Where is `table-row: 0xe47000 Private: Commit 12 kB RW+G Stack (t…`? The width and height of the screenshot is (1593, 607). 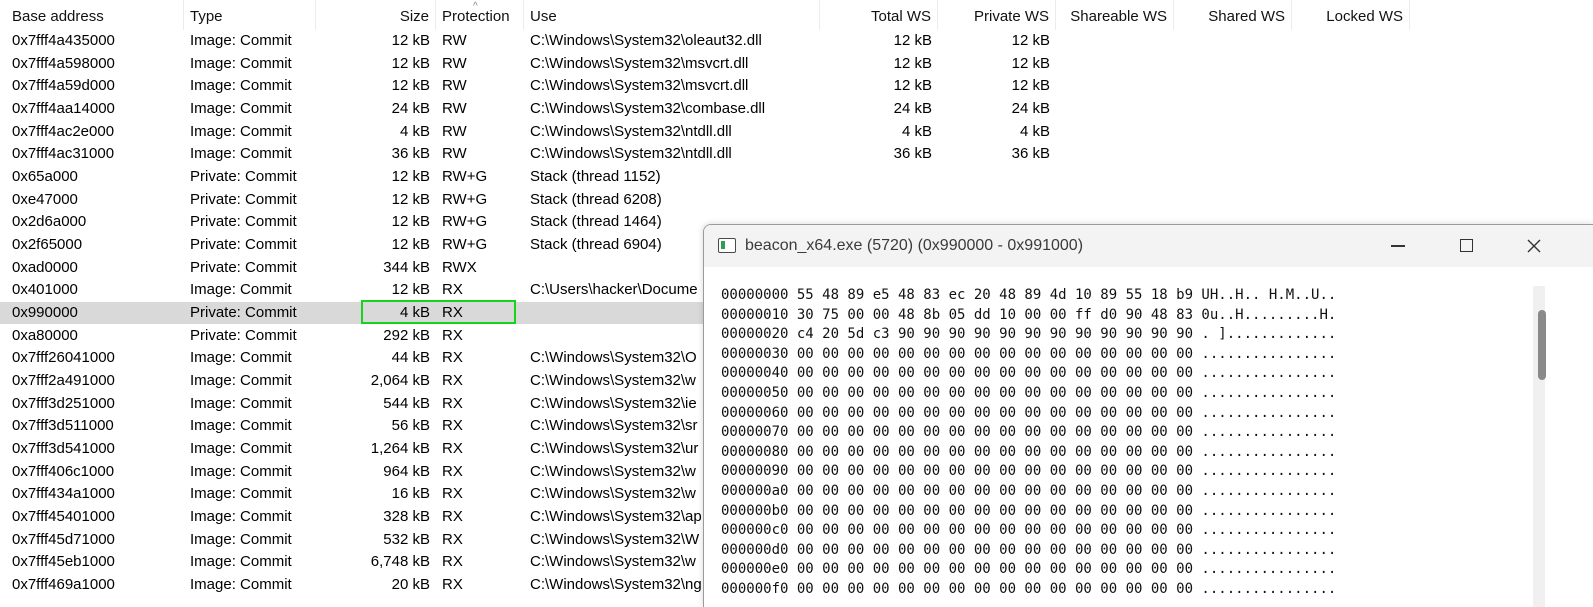
table-row: 0xe47000 Private: Commit 12 kB RW+G Stack (t… is located at coordinates (796, 200).